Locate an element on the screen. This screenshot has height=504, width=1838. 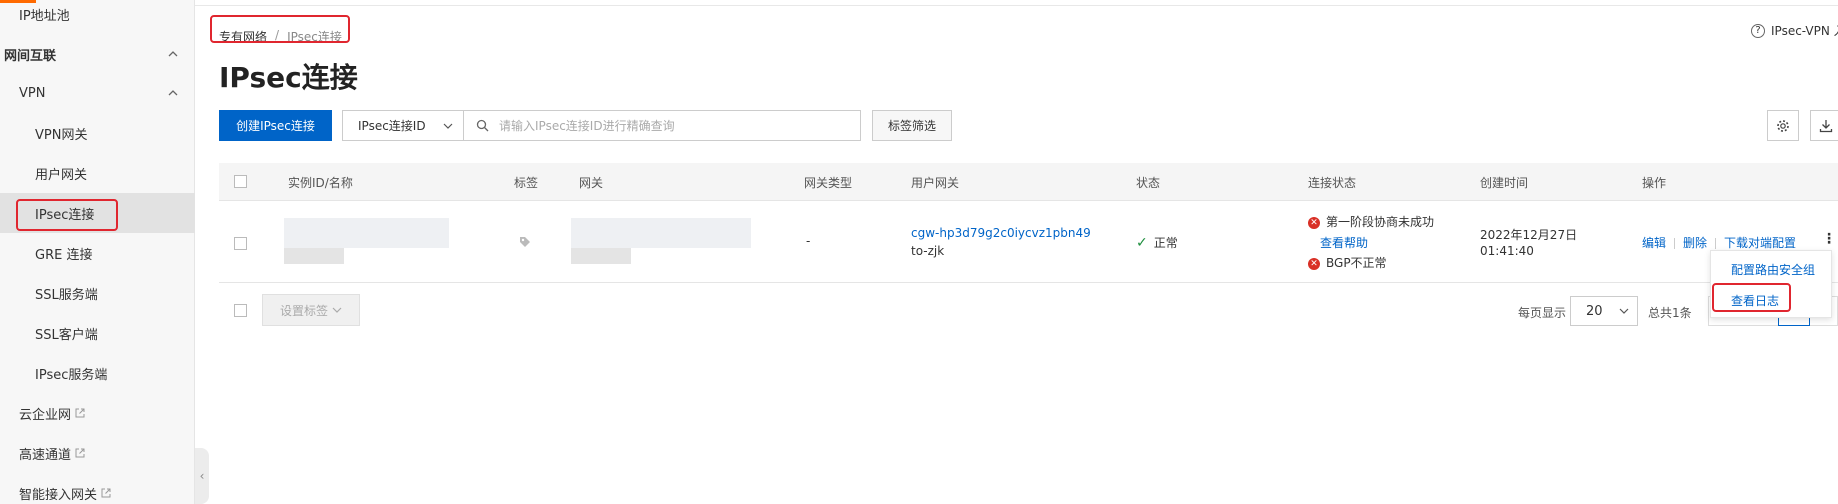
search-box is located at coordinates (662, 125).